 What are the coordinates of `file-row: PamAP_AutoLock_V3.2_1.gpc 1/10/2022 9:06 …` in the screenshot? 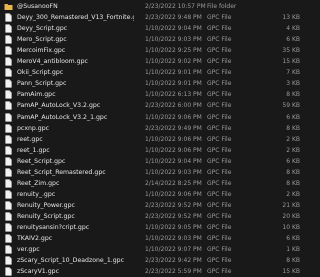 It's located at (153, 117).